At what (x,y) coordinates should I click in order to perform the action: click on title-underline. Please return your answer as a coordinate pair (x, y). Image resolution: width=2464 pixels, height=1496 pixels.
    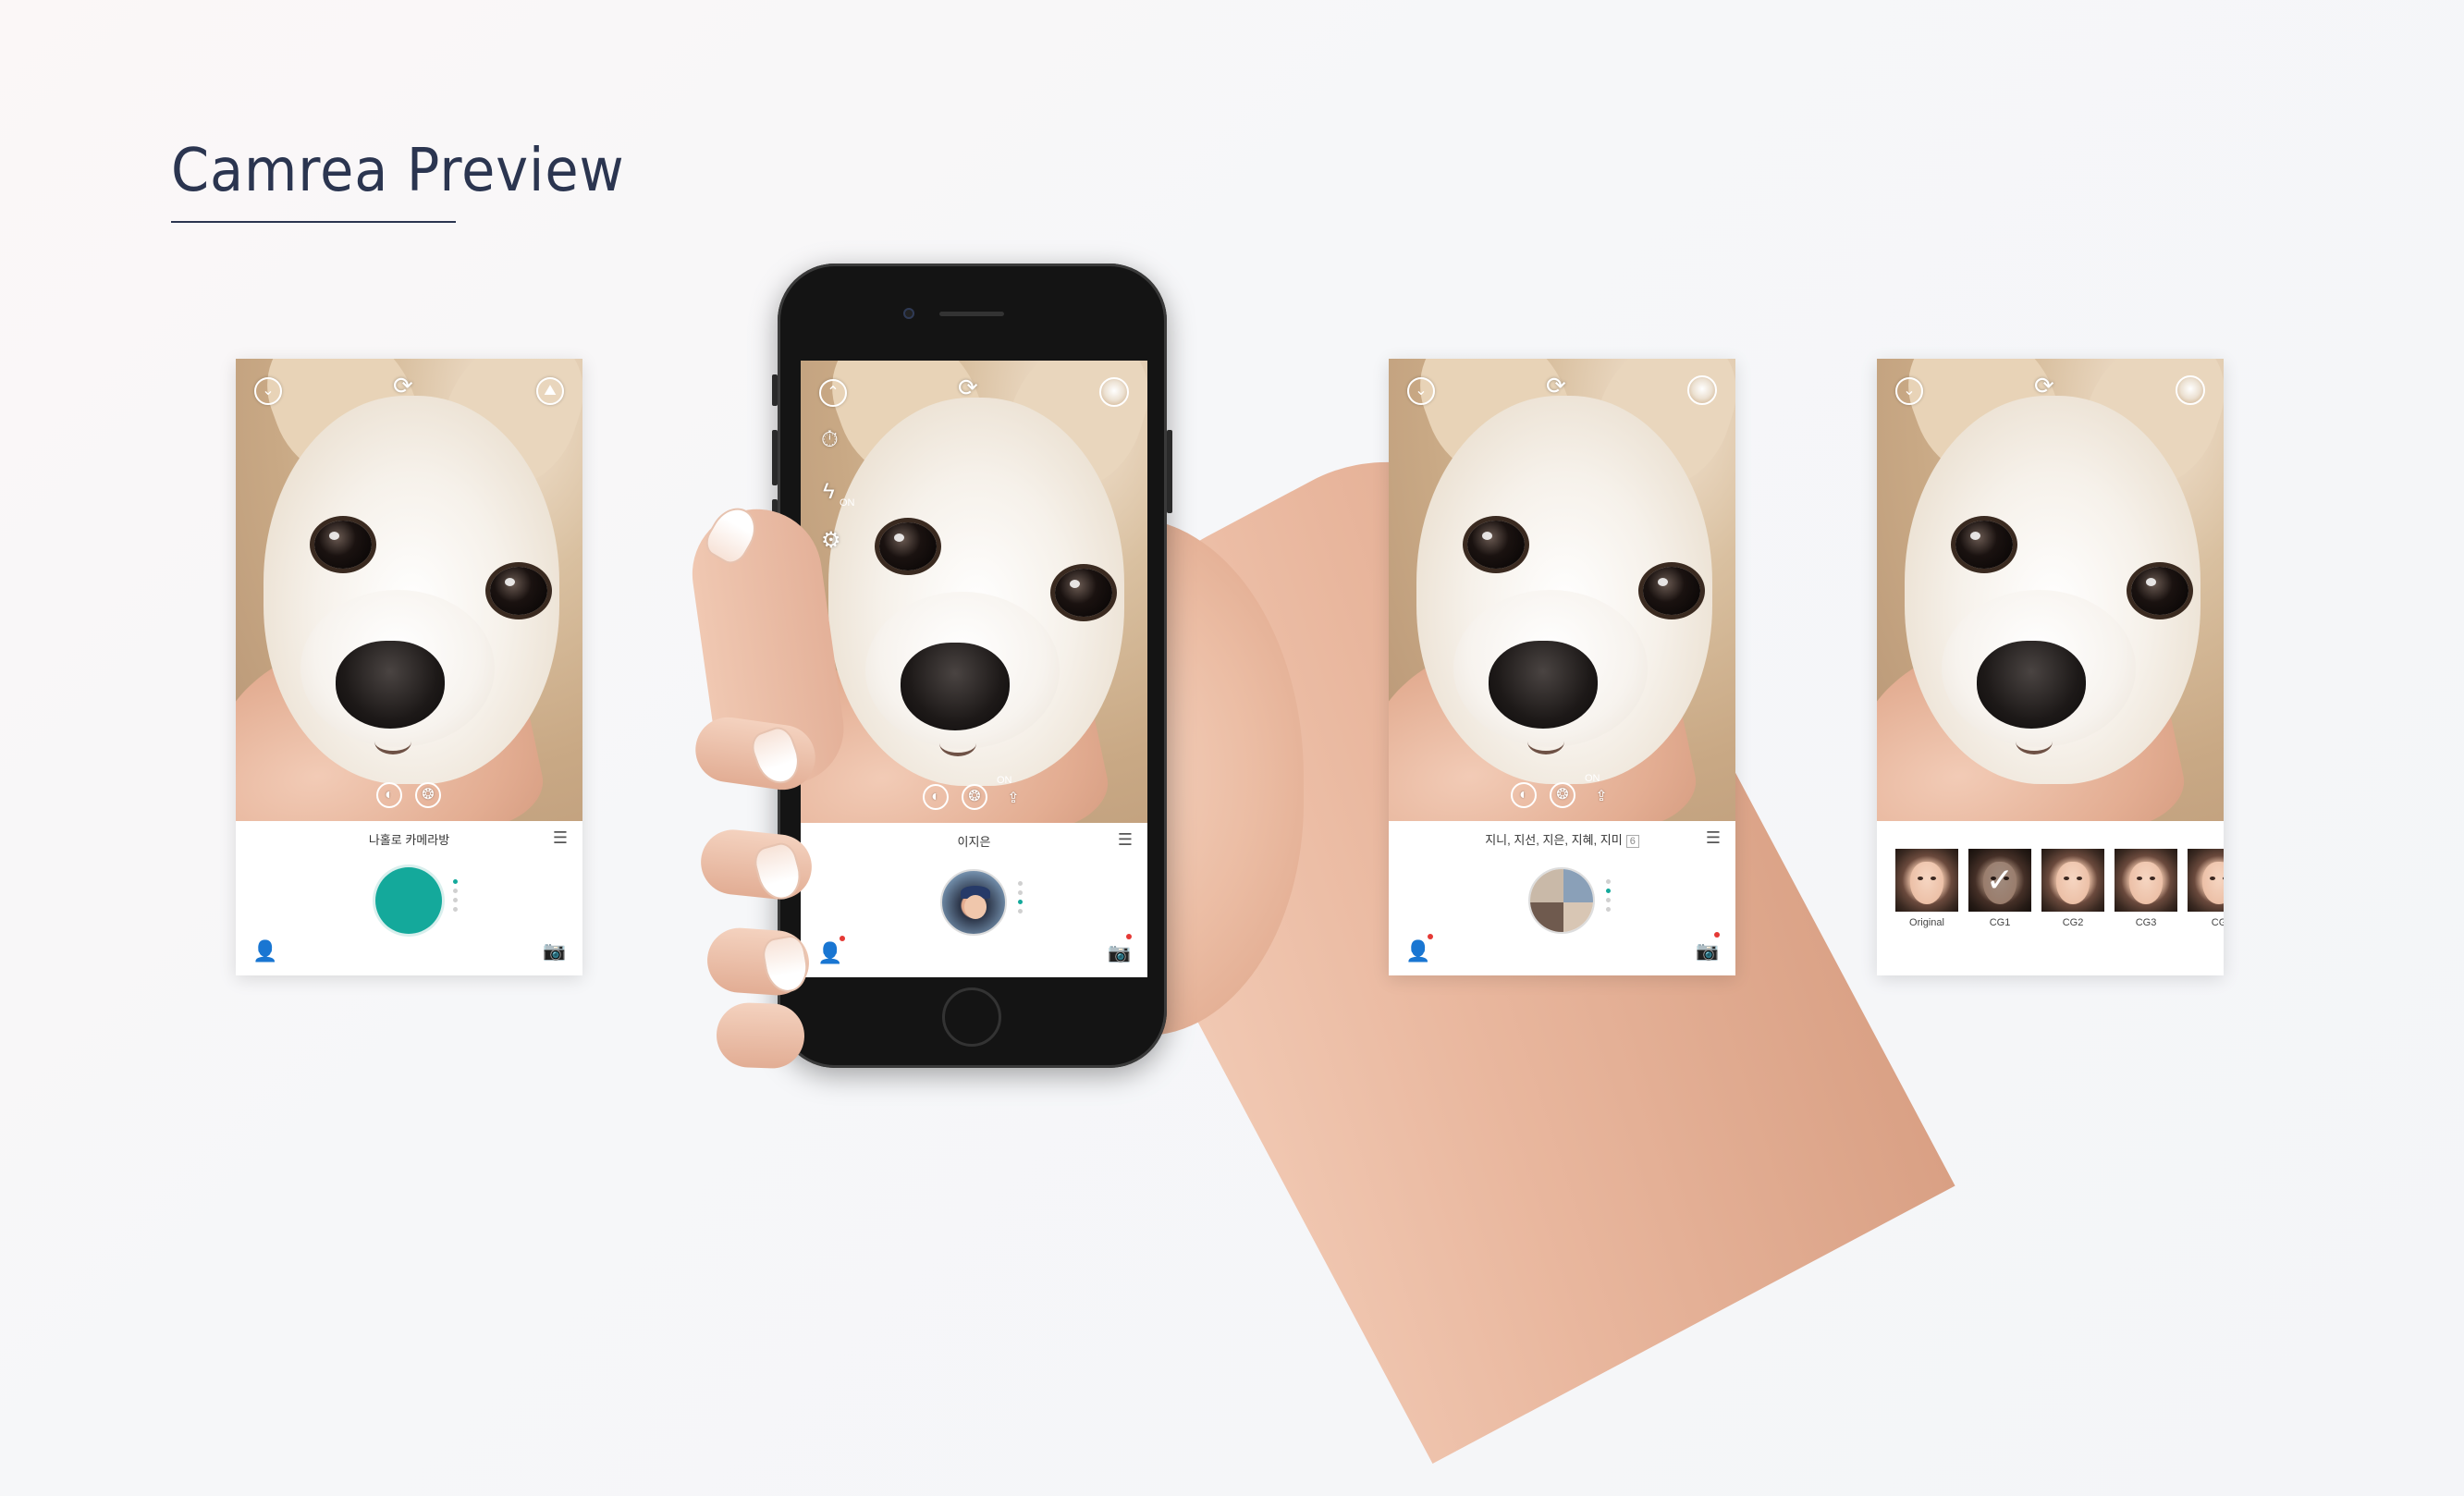
    Looking at the image, I should click on (313, 222).